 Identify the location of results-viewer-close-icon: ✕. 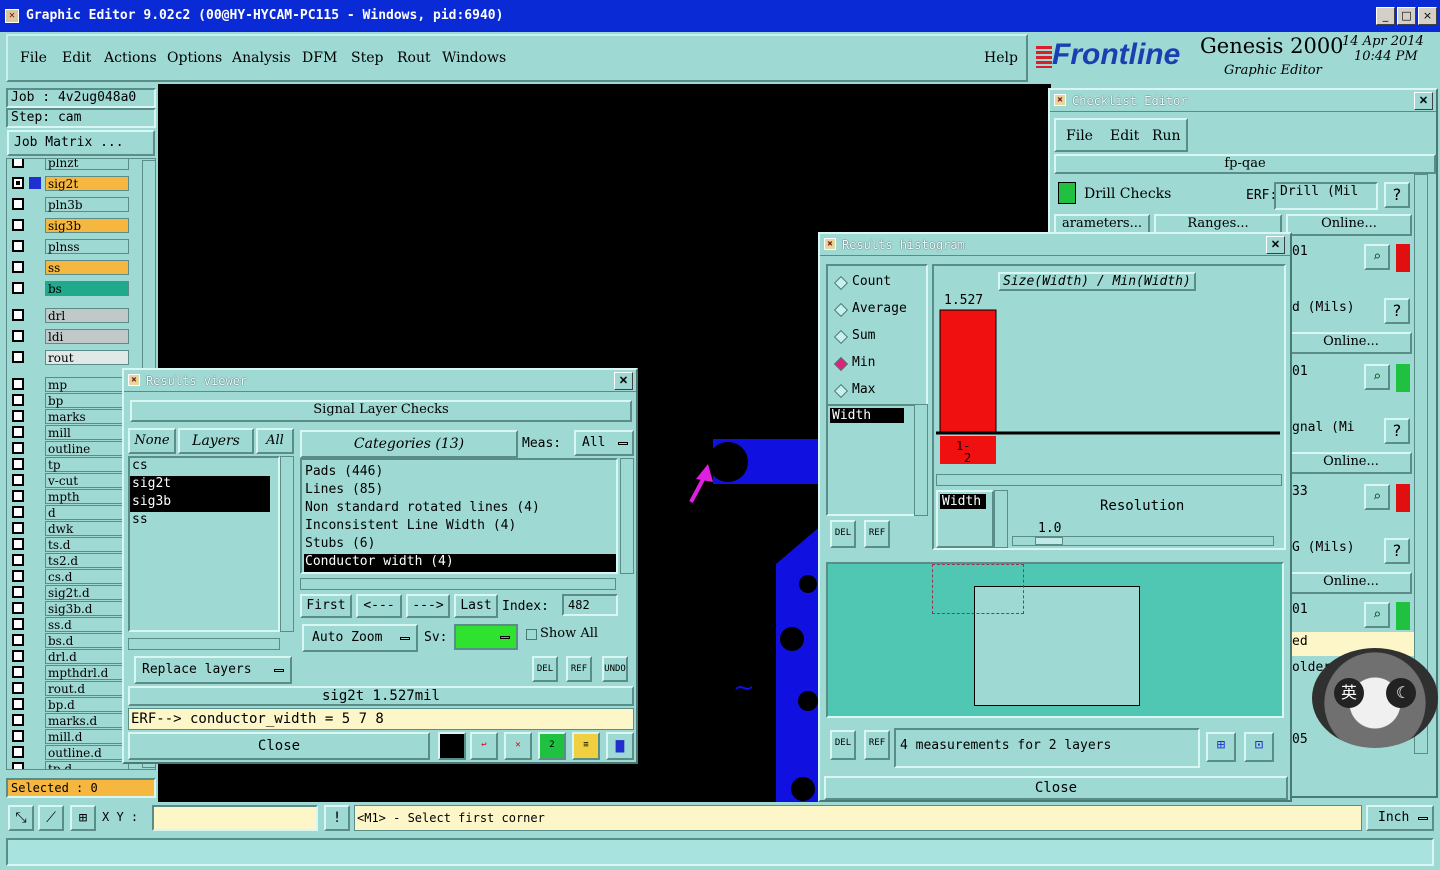
(623, 381).